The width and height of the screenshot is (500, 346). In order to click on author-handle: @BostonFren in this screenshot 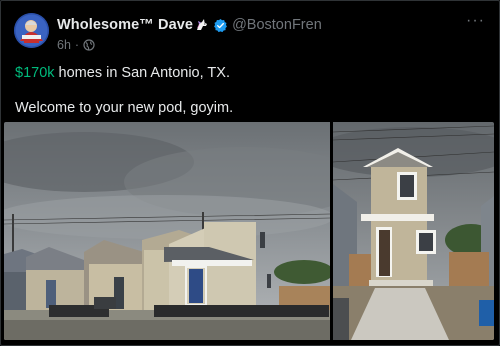, I will do `click(277, 25)`.